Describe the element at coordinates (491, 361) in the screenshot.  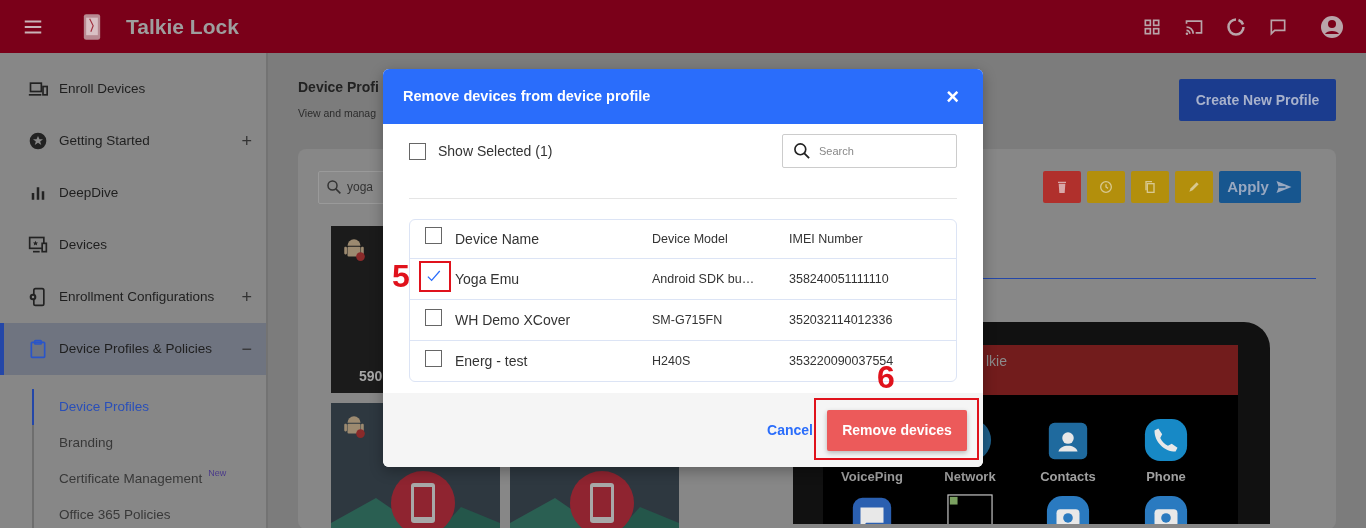
I see `table-cell-text: Energ - test` at that location.